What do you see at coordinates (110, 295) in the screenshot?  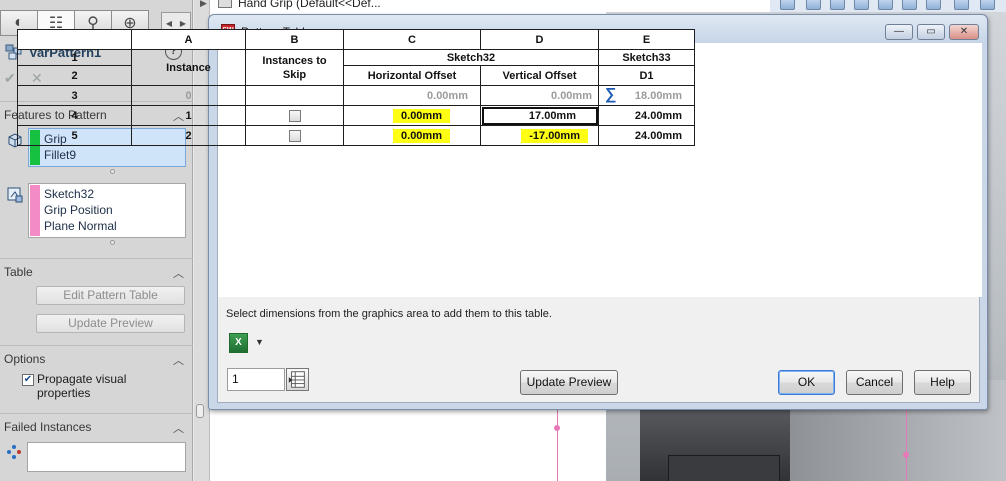 I see `edit-pattern-table-button: Edit Pattern Table` at bounding box center [110, 295].